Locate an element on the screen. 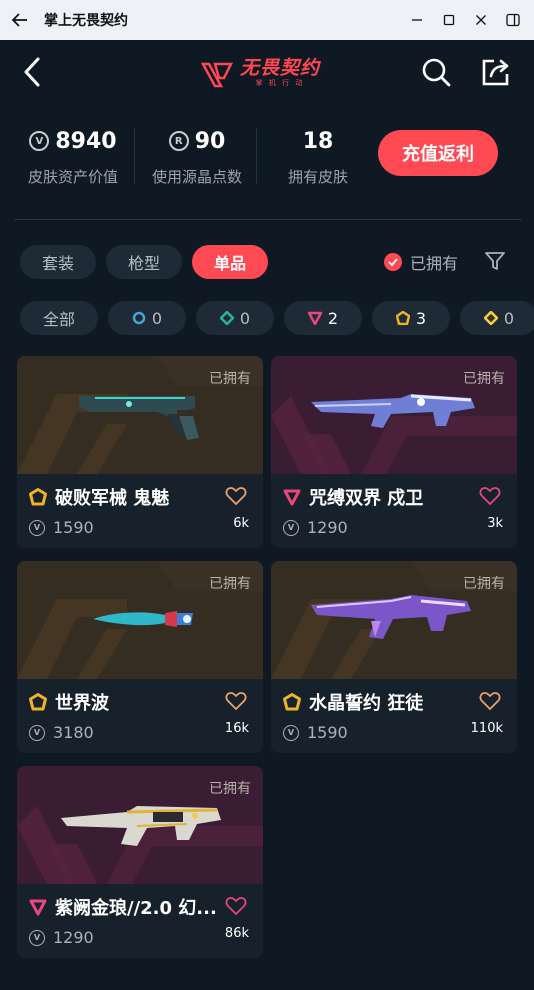 The width and height of the screenshot is (534, 990). skin-card: 已拥有 水晶誓约 狂徒 V 1590 110k is located at coordinates (394, 657).